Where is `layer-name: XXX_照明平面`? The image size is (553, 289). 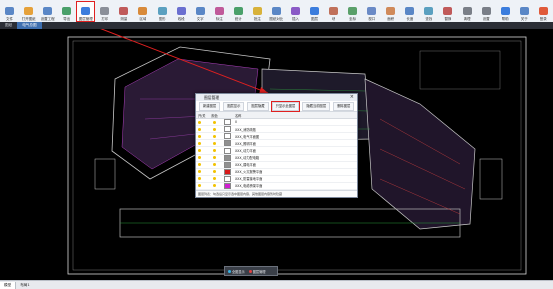 layer-name: XXX_照明平面 is located at coordinates (245, 143).